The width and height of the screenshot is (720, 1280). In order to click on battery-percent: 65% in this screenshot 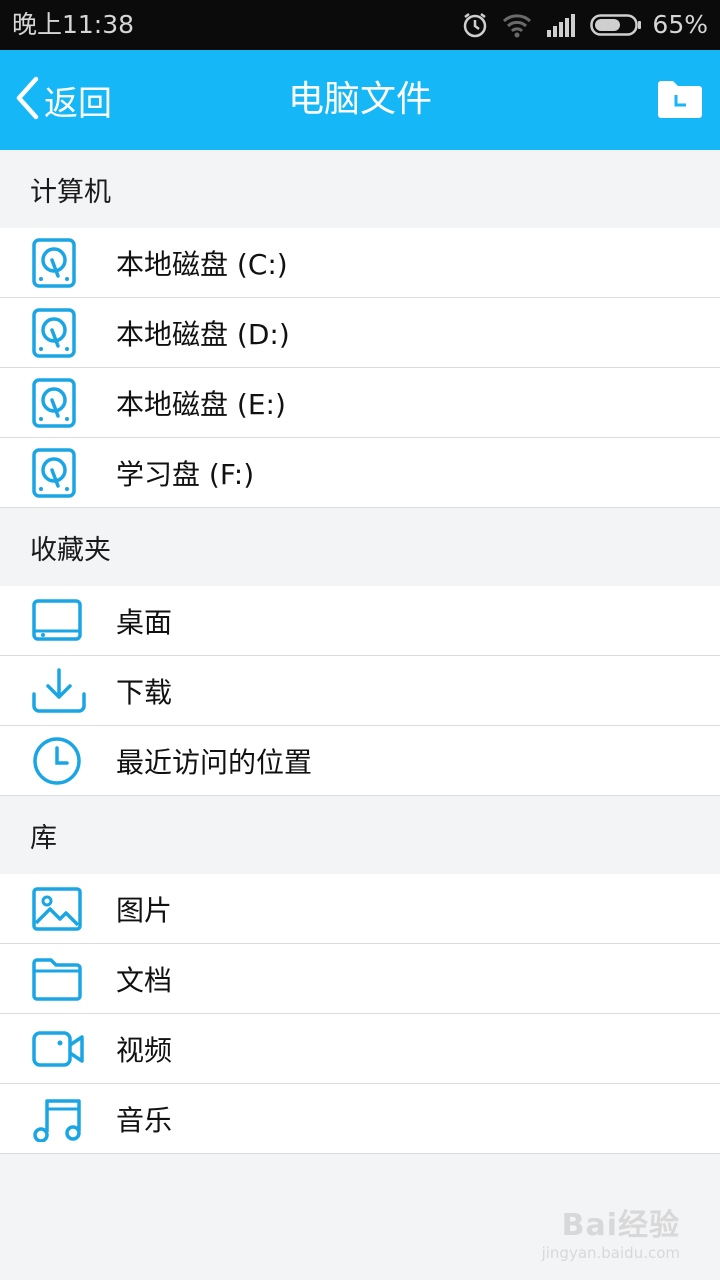, I will do `click(680, 24)`.